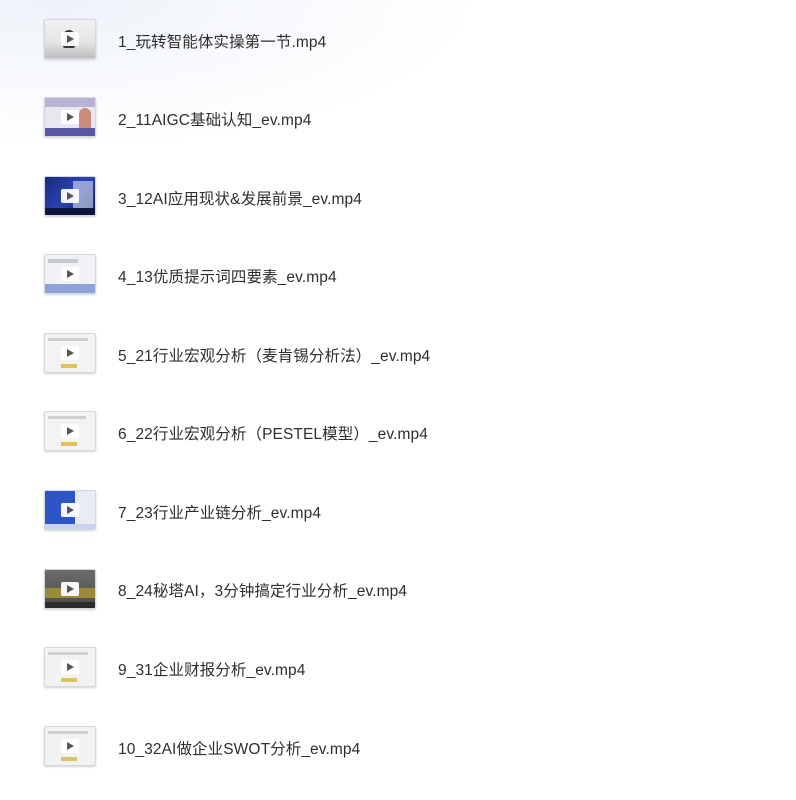 This screenshot has width=796, height=800. Describe the element at coordinates (262, 590) in the screenshot. I see `file-name: 8_24秘塔AI，3分钟搞定行业分析_ev.mp4` at that location.